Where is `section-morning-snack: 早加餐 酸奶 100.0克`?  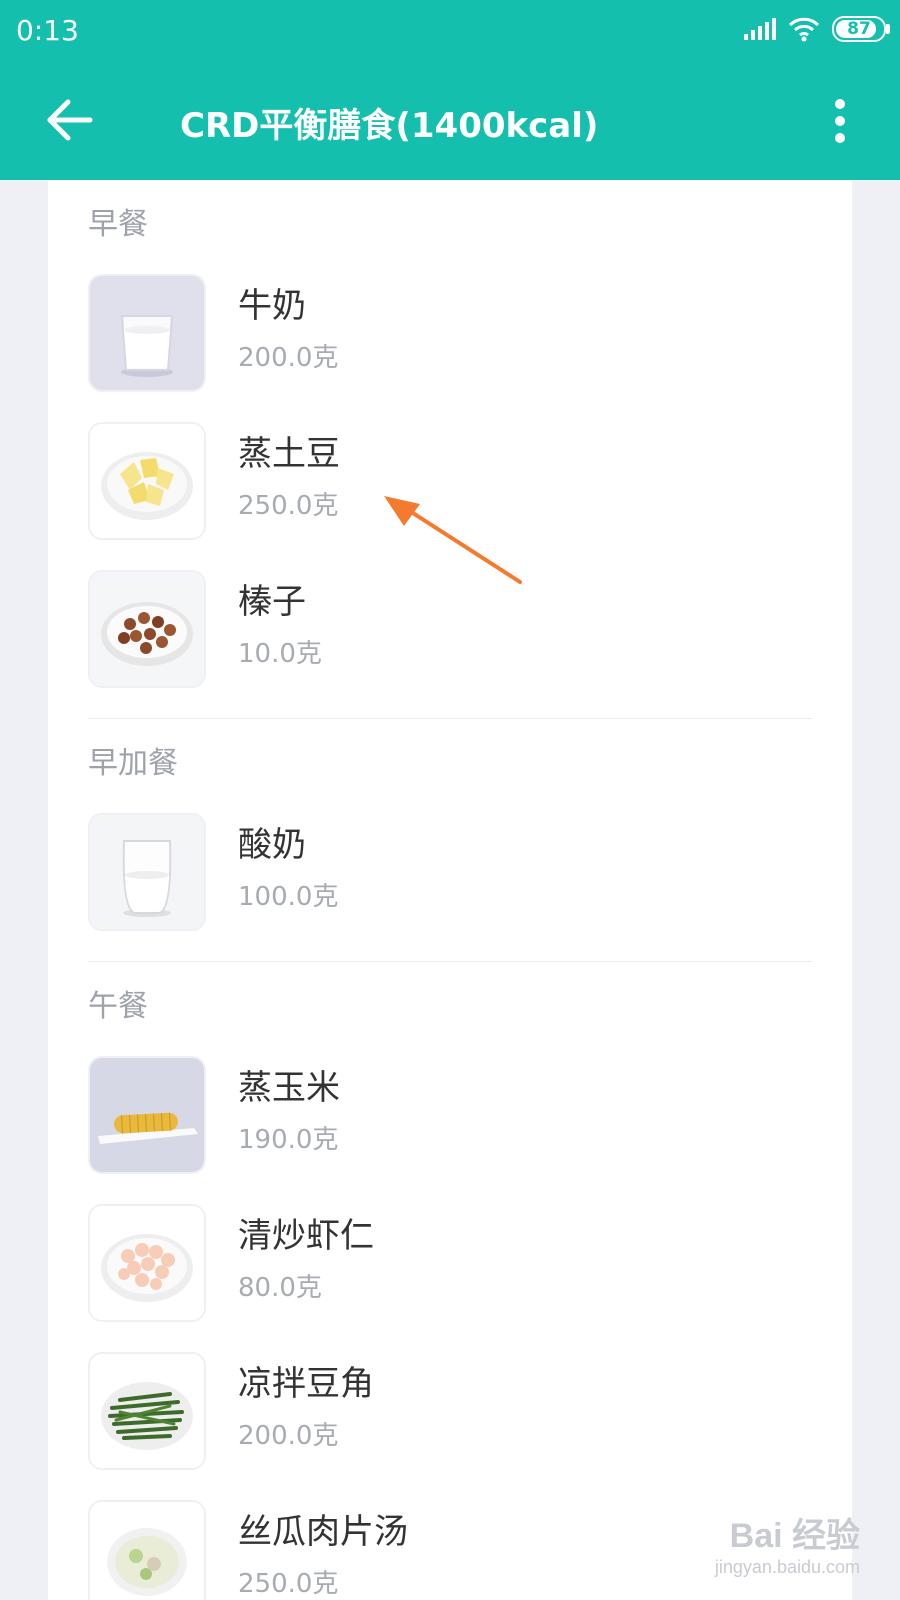
section-morning-snack: 早加餐 酸奶 100.0克 is located at coordinates (450, 840).